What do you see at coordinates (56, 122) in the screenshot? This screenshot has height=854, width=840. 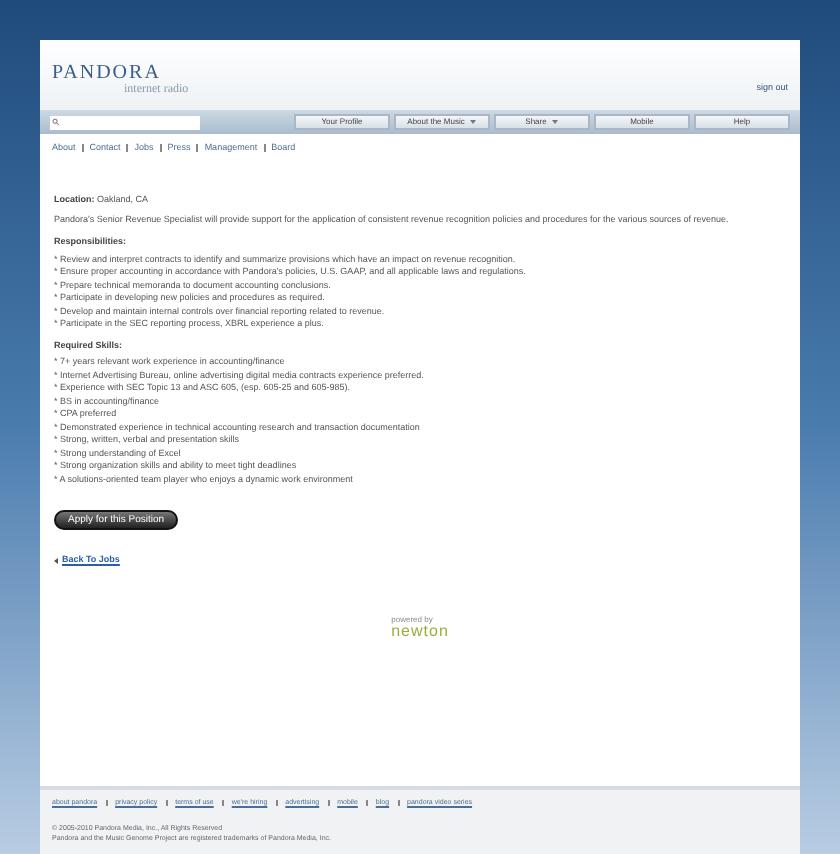 I see `search-icon` at bounding box center [56, 122].